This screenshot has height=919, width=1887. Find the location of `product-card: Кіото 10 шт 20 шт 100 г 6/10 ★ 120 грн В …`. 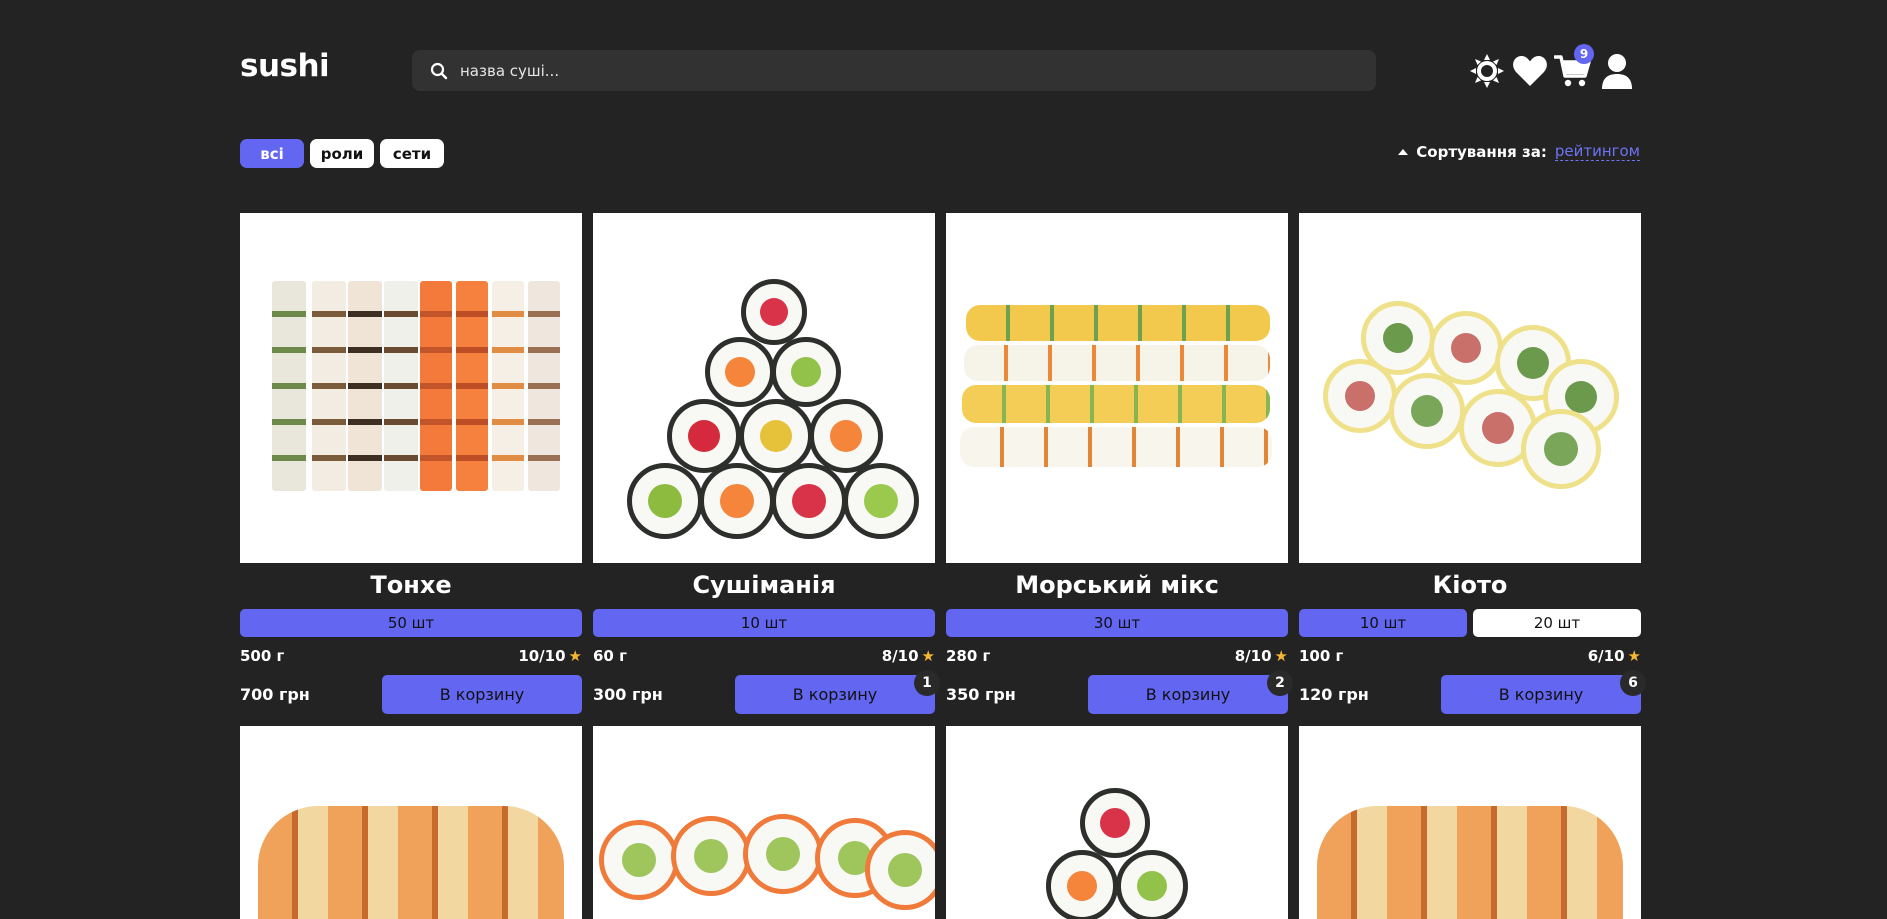

product-card: Кіото 10 шт 20 шт 100 г 6/10 ★ 120 грн В … is located at coordinates (1472, 463).